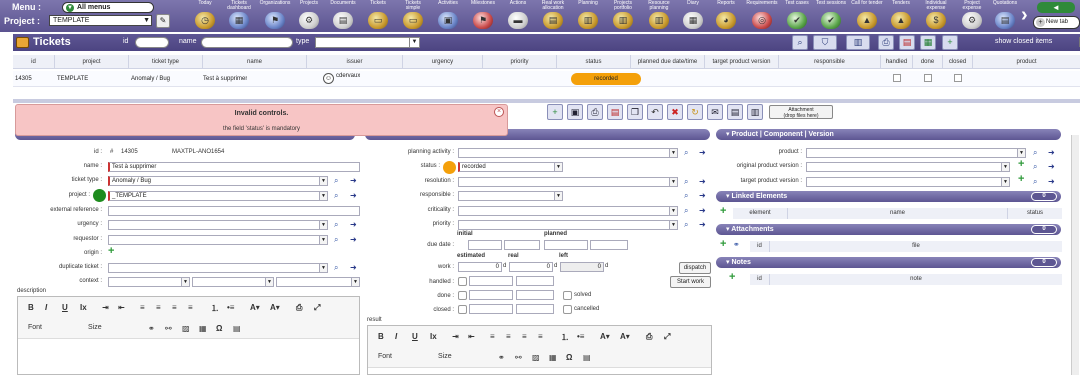  What do you see at coordinates (218, 196) in the screenshot?
I see `project-select: _TEMPLATE ▼` at bounding box center [218, 196].